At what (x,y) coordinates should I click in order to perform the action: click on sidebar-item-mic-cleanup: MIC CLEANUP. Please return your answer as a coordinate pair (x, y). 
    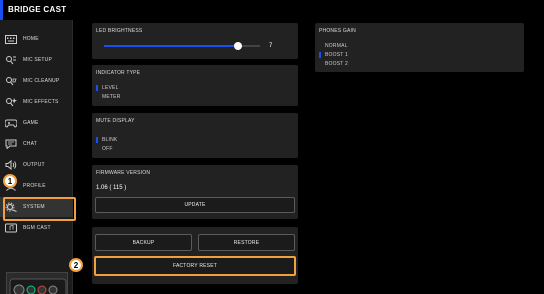
    Looking at the image, I should click on (36, 81).